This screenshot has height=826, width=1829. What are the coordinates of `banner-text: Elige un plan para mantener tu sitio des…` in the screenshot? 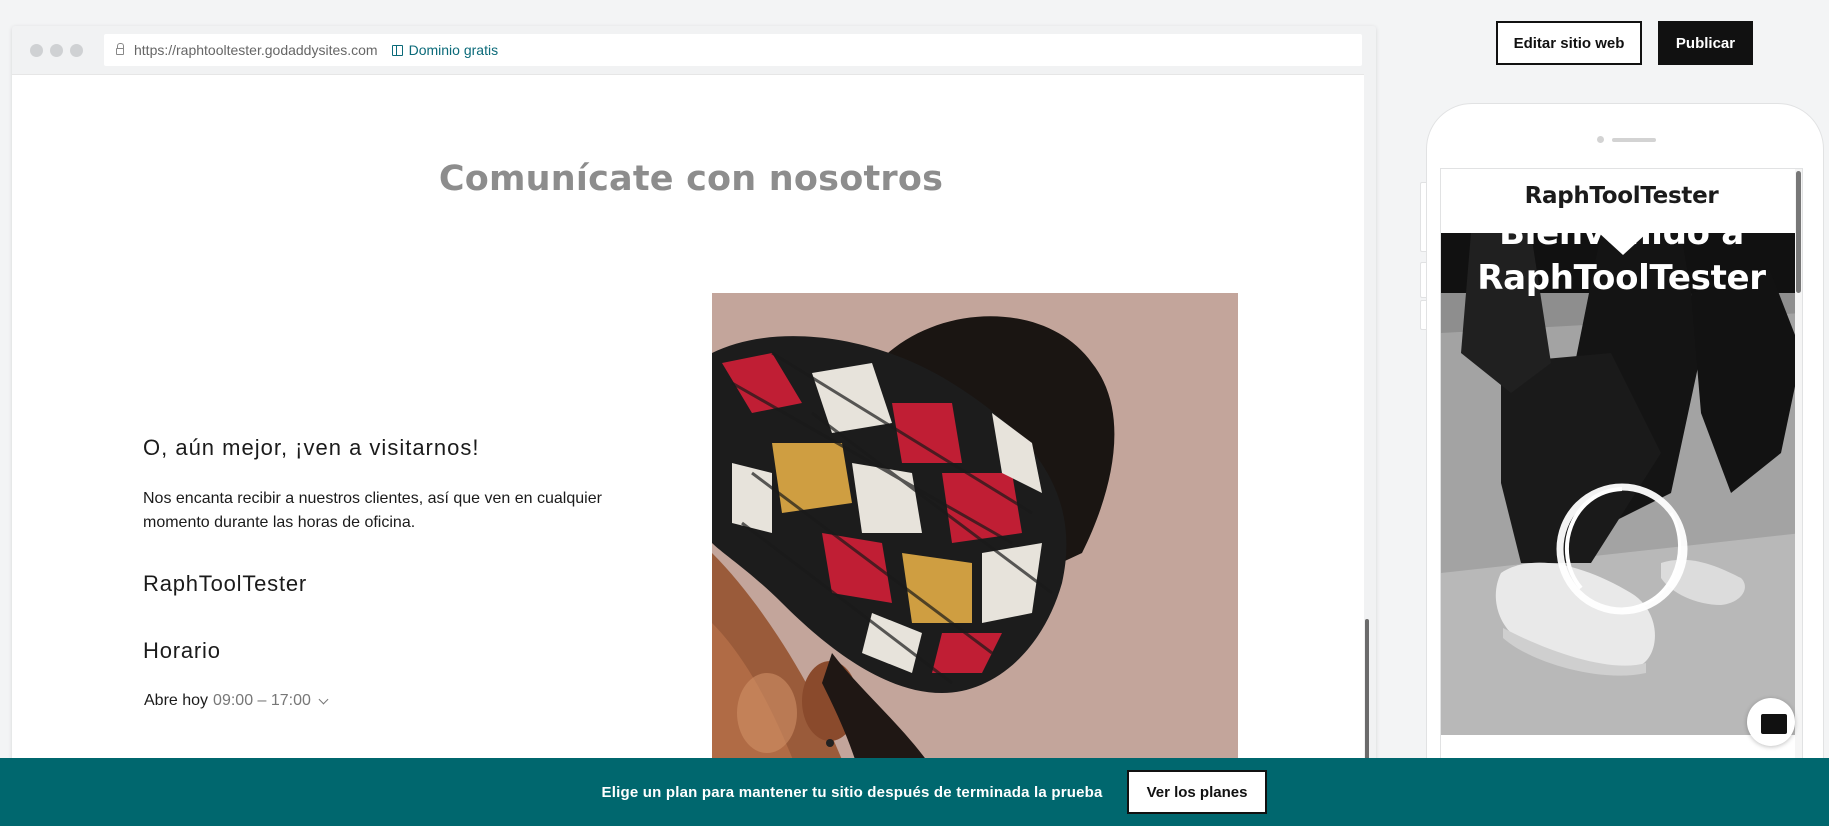 It's located at (852, 792).